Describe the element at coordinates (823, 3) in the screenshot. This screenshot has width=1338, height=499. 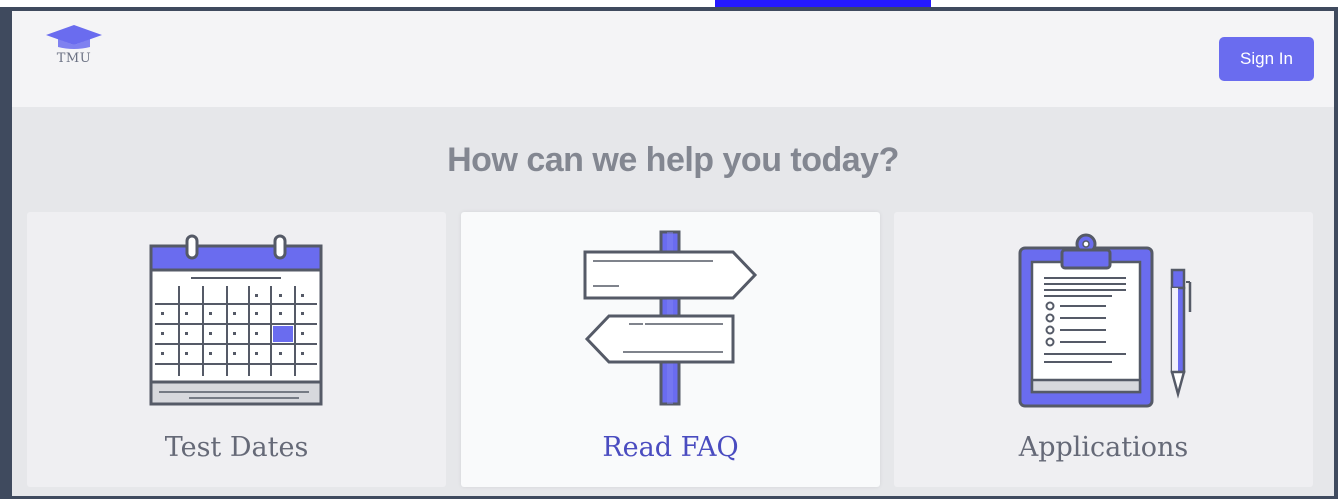
I see `page-link` at that location.